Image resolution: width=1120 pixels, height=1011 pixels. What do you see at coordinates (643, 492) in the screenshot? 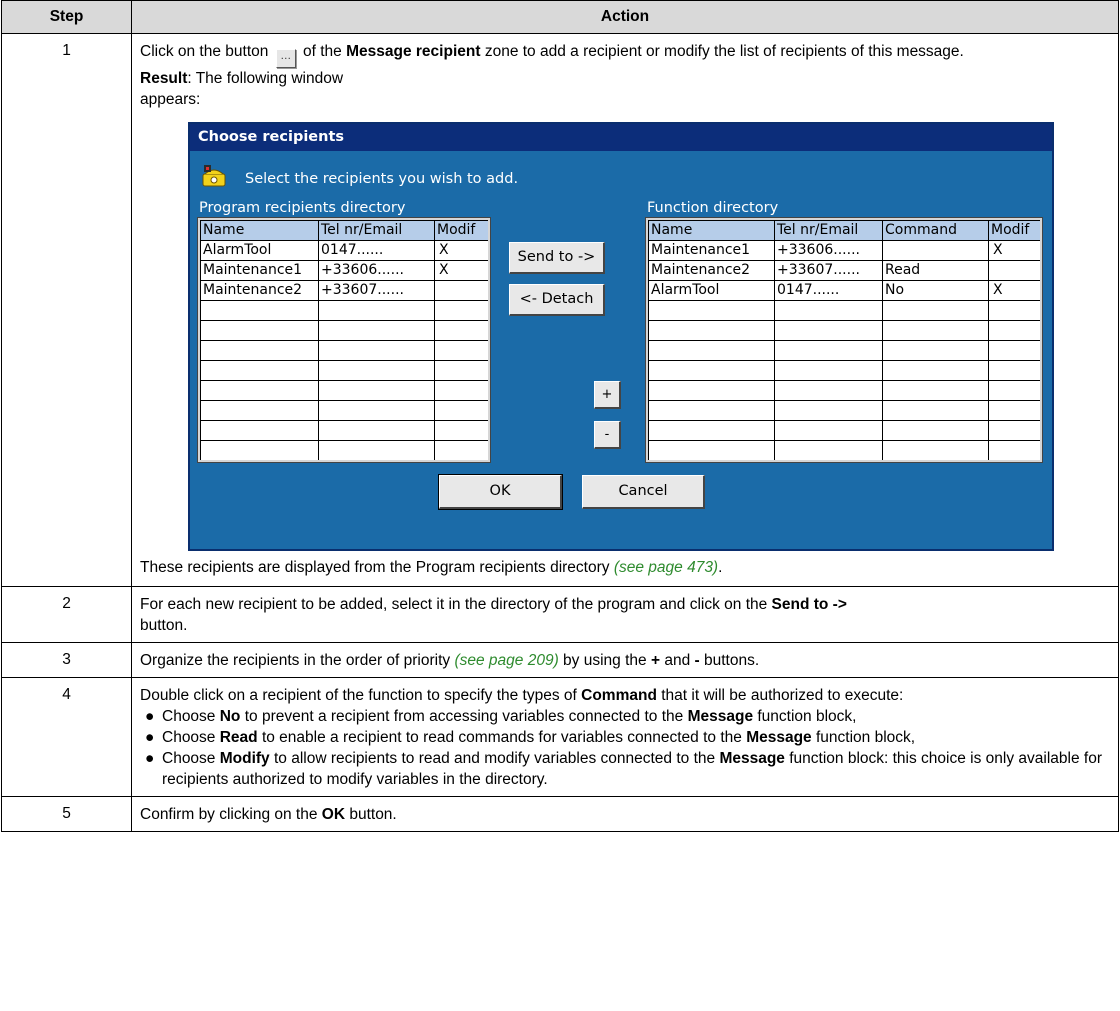
I see `cancel-button: Cancel` at bounding box center [643, 492].